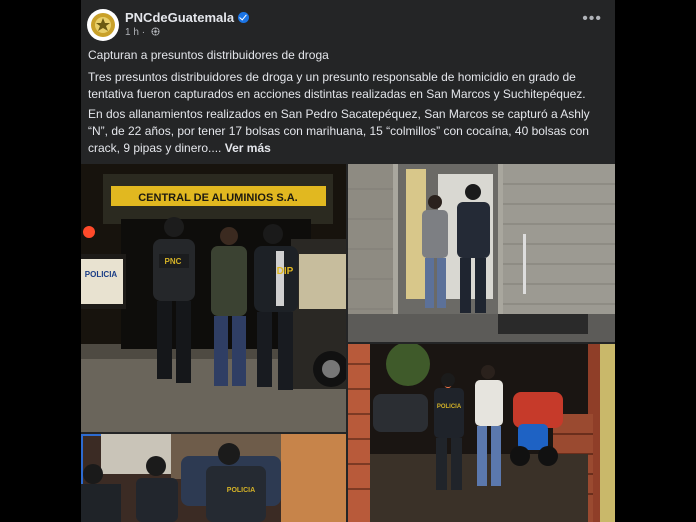  What do you see at coordinates (449, 407) in the screenshot?
I see `vest-text-photo-3: POLICIA` at bounding box center [449, 407].